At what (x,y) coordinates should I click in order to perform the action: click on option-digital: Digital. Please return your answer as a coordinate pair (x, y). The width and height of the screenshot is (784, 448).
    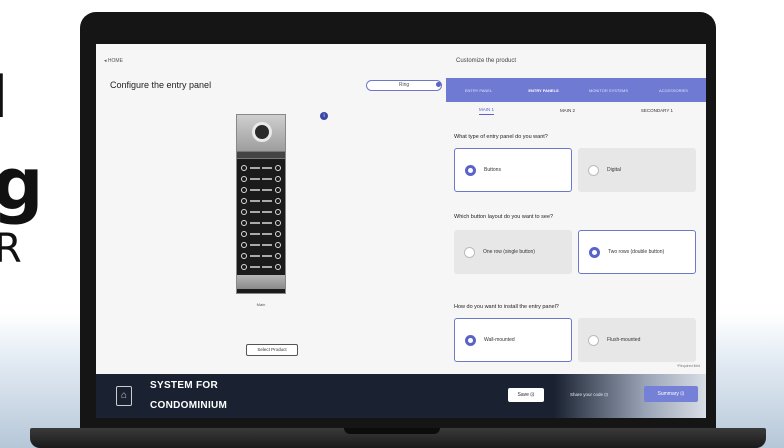
    Looking at the image, I should click on (637, 170).